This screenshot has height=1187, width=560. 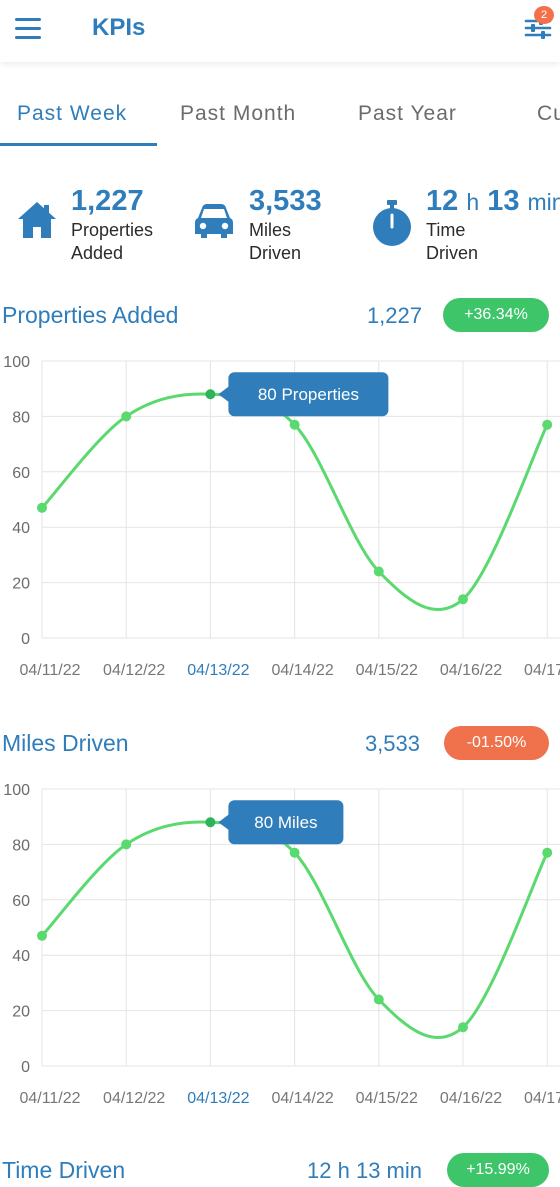 I want to click on hamburger-menu-icon, so click(x=29, y=29).